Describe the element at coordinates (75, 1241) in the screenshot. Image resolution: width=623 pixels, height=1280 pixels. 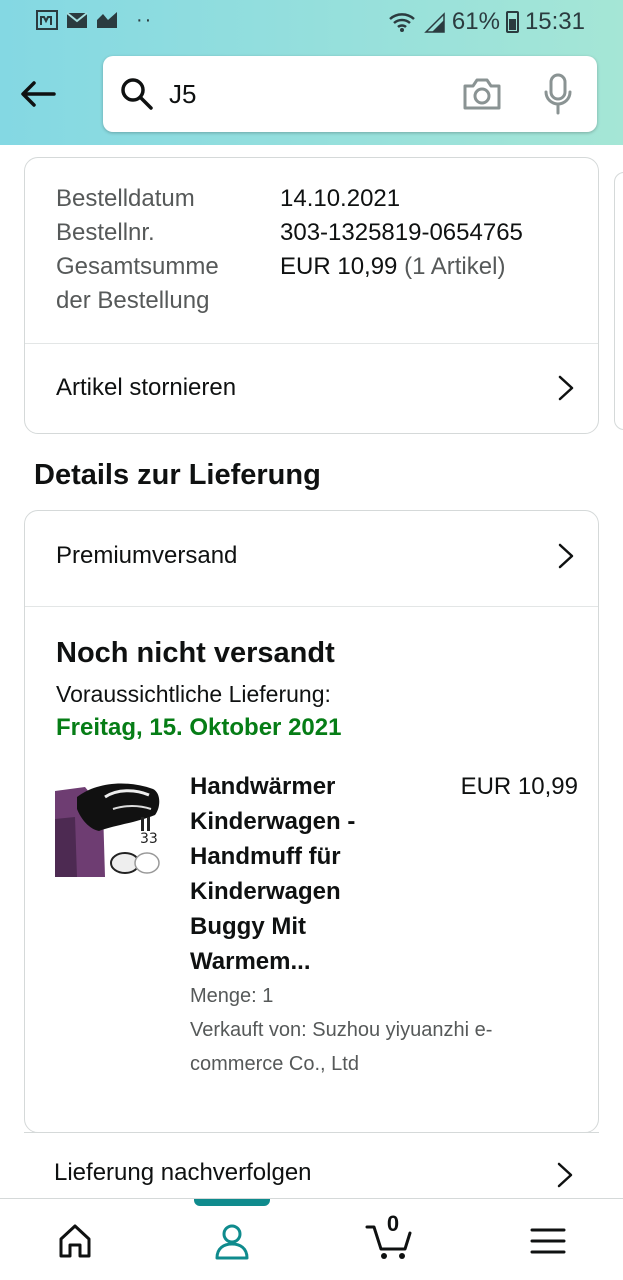
I see `home-icon` at that location.